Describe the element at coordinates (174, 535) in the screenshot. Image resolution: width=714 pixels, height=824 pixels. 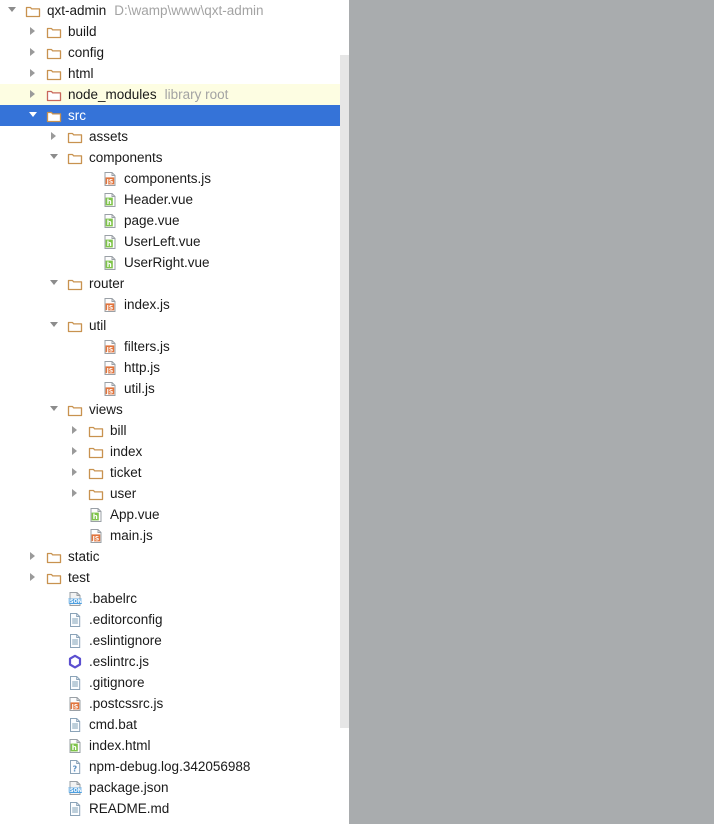
I see `tree-row: JS main.js` at that location.